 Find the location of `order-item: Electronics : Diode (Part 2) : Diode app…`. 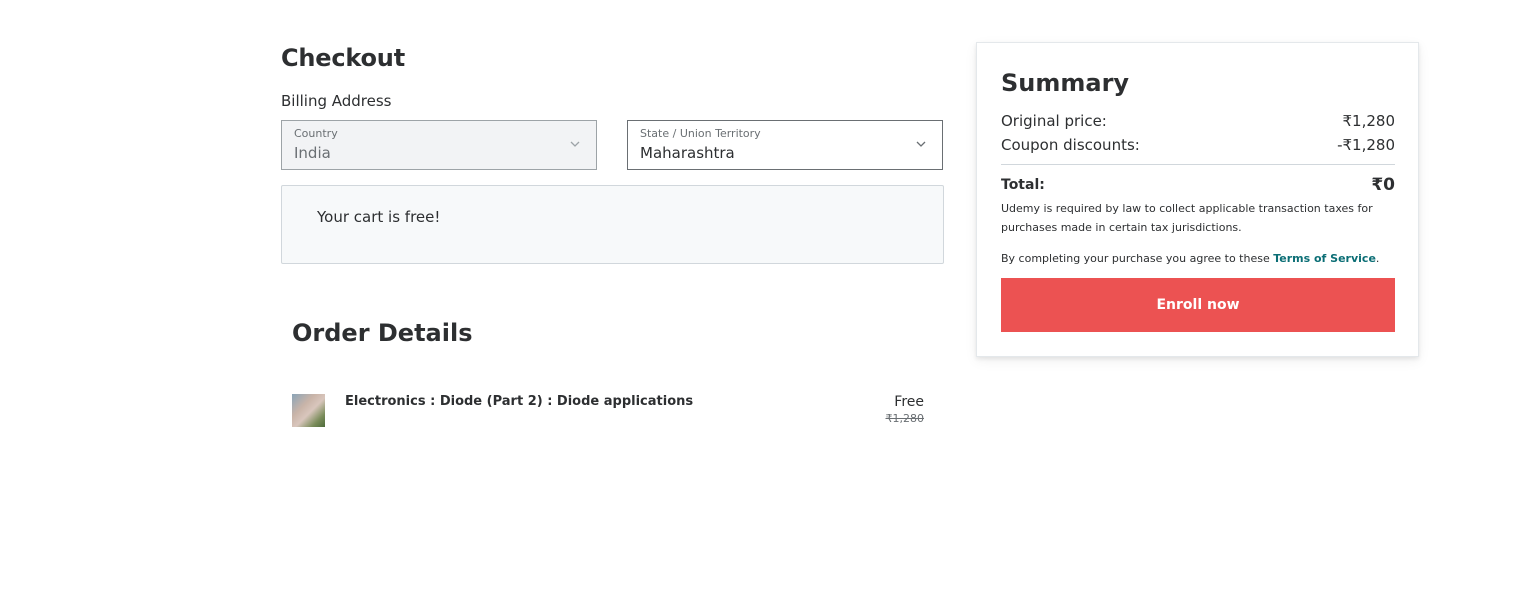

order-item: Electronics : Diode (Part 2) : Diode app… is located at coordinates (608, 414).